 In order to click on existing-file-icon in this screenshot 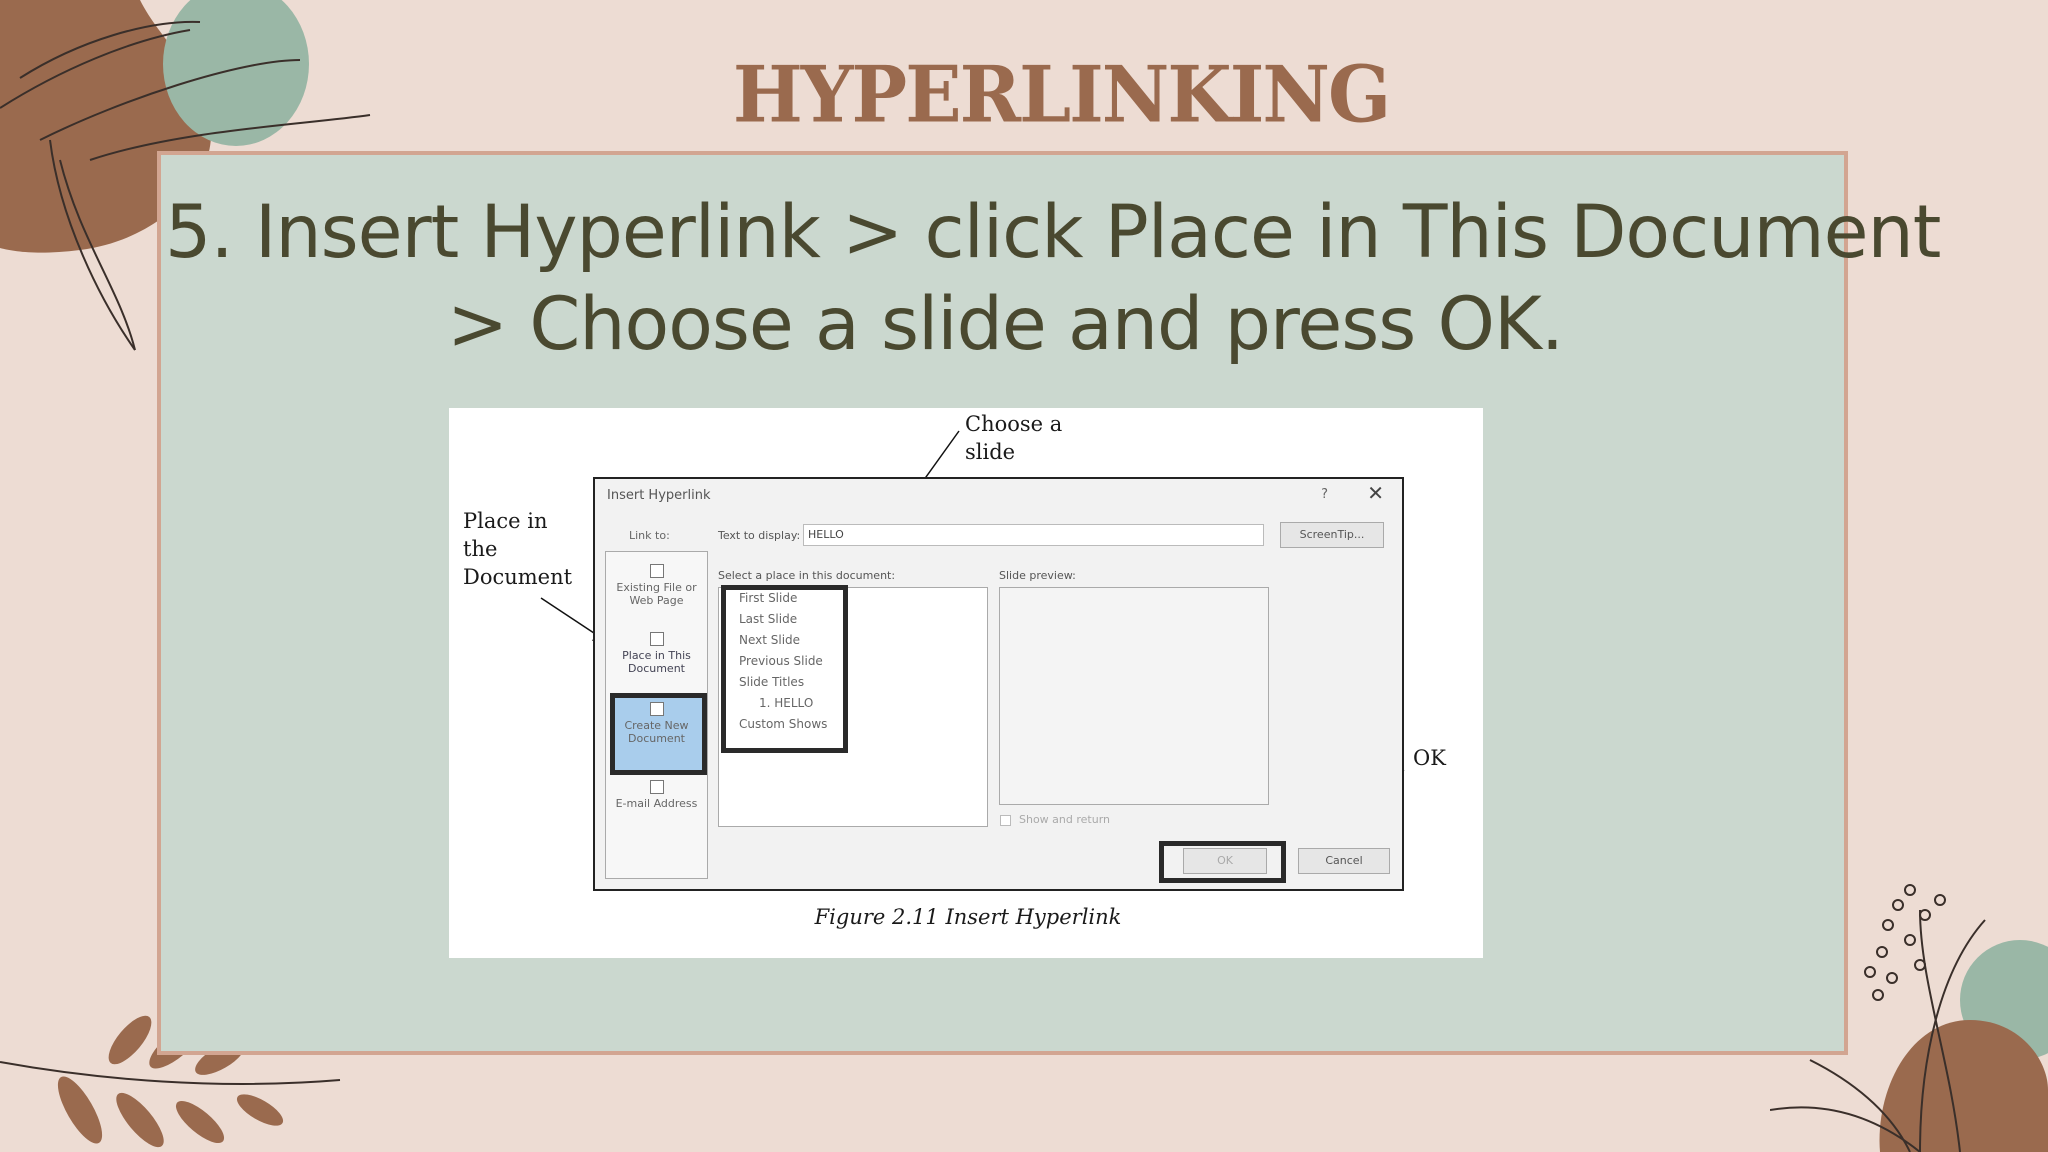, I will do `click(656, 571)`.